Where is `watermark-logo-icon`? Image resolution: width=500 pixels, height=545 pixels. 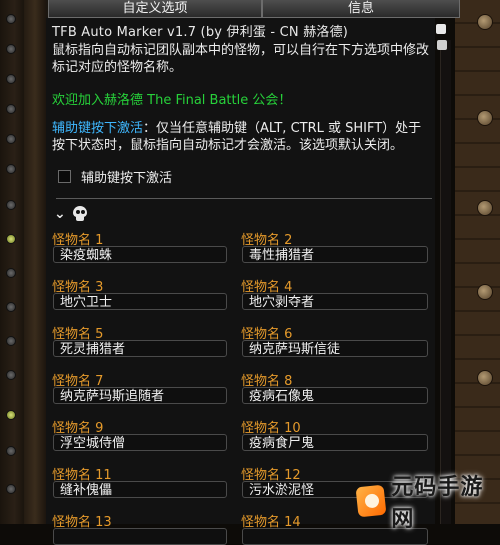
watermark-logo-icon is located at coordinates (371, 501).